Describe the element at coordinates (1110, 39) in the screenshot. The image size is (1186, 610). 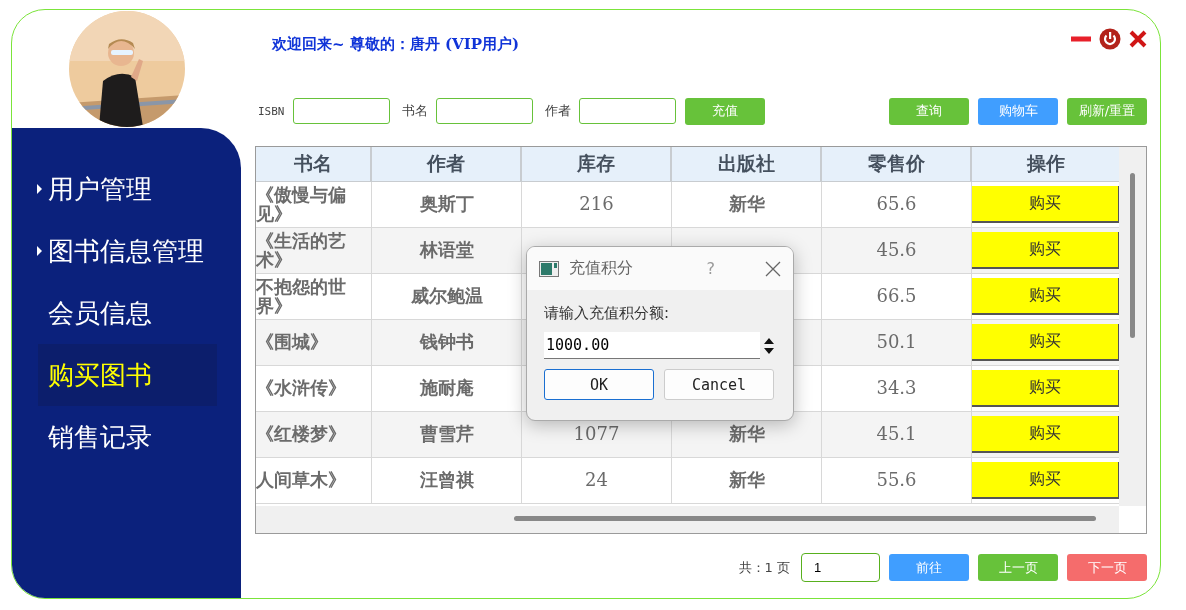
I see `power-icon` at that location.